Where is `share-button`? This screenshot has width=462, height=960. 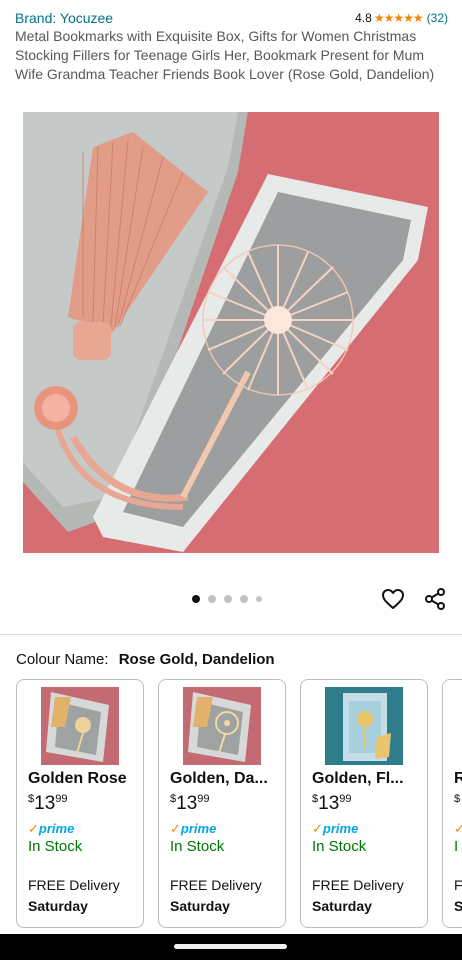
share-button is located at coordinates (435, 599).